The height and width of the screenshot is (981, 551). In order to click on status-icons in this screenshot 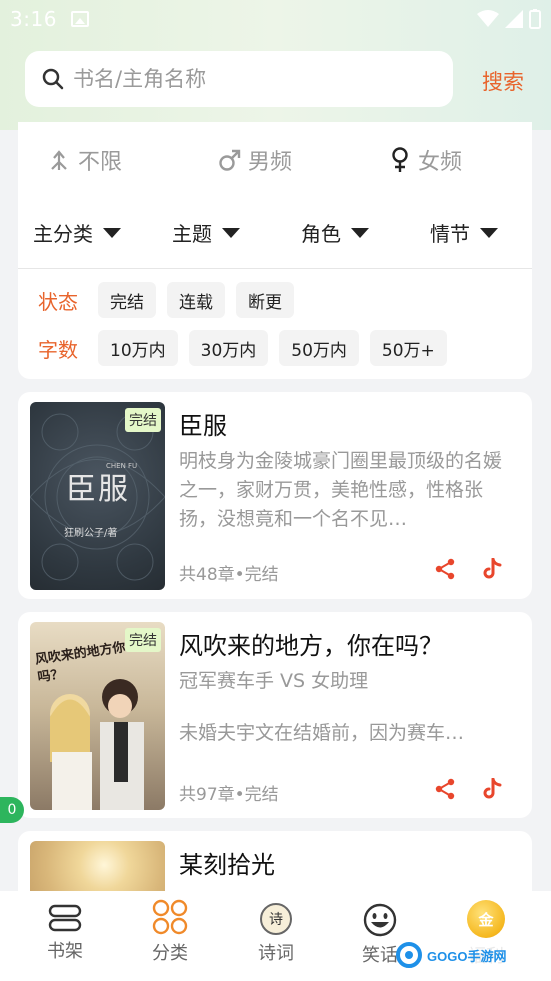, I will do `click(509, 19)`.